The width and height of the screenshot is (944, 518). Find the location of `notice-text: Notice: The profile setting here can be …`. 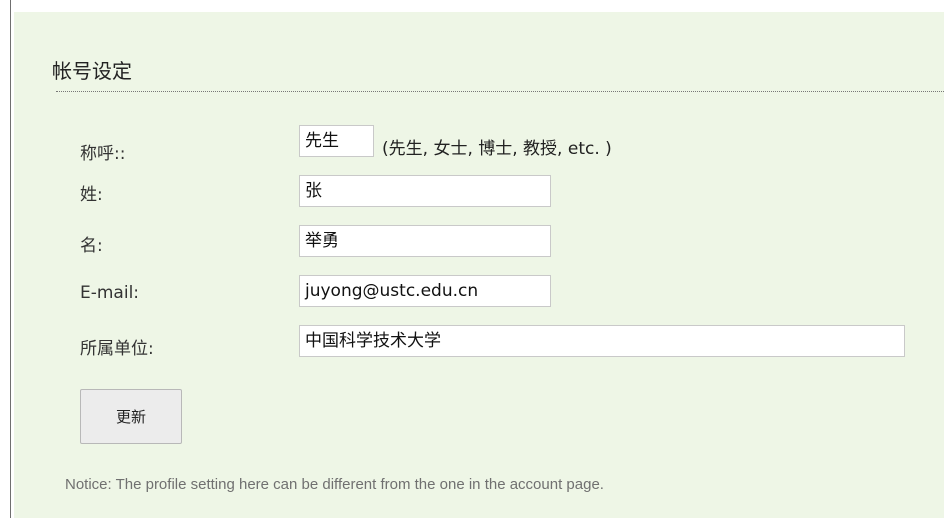

notice-text: Notice: The profile setting here can be … is located at coordinates (334, 484).